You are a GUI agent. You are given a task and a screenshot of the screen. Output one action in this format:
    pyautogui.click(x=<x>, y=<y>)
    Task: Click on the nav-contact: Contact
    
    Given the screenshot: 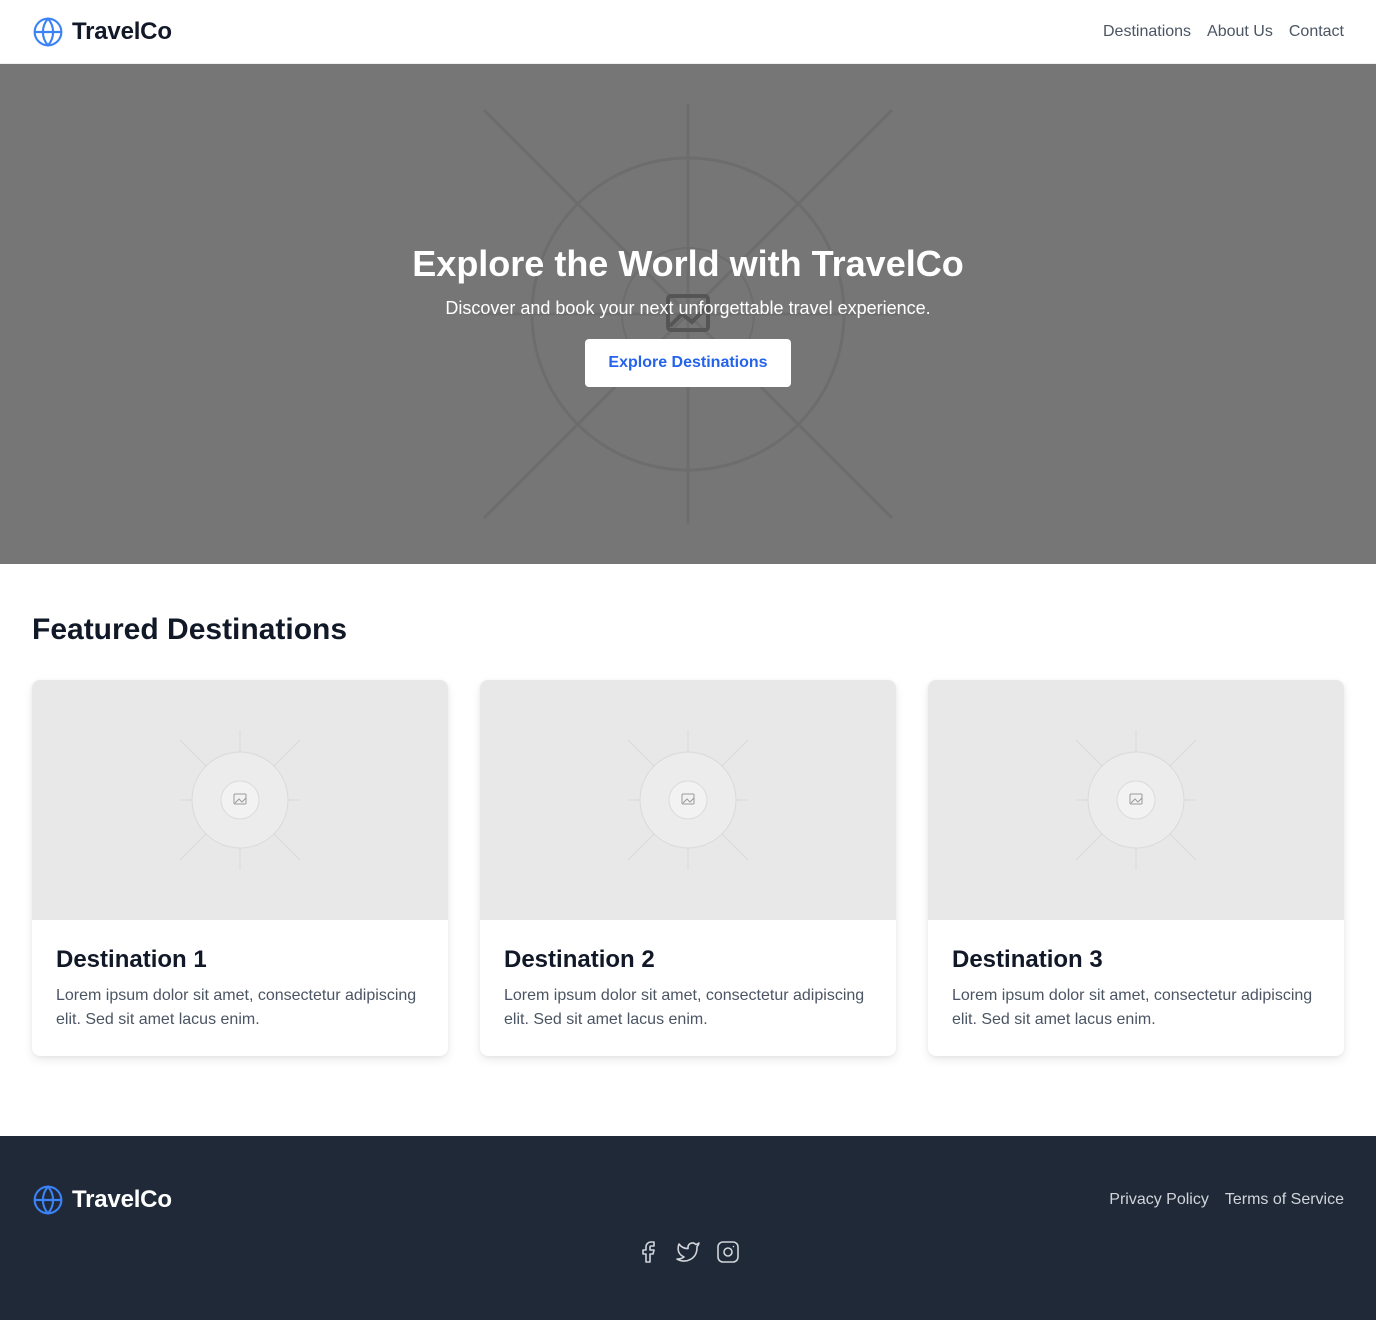 What is the action you would take?
    pyautogui.click(x=1316, y=32)
    